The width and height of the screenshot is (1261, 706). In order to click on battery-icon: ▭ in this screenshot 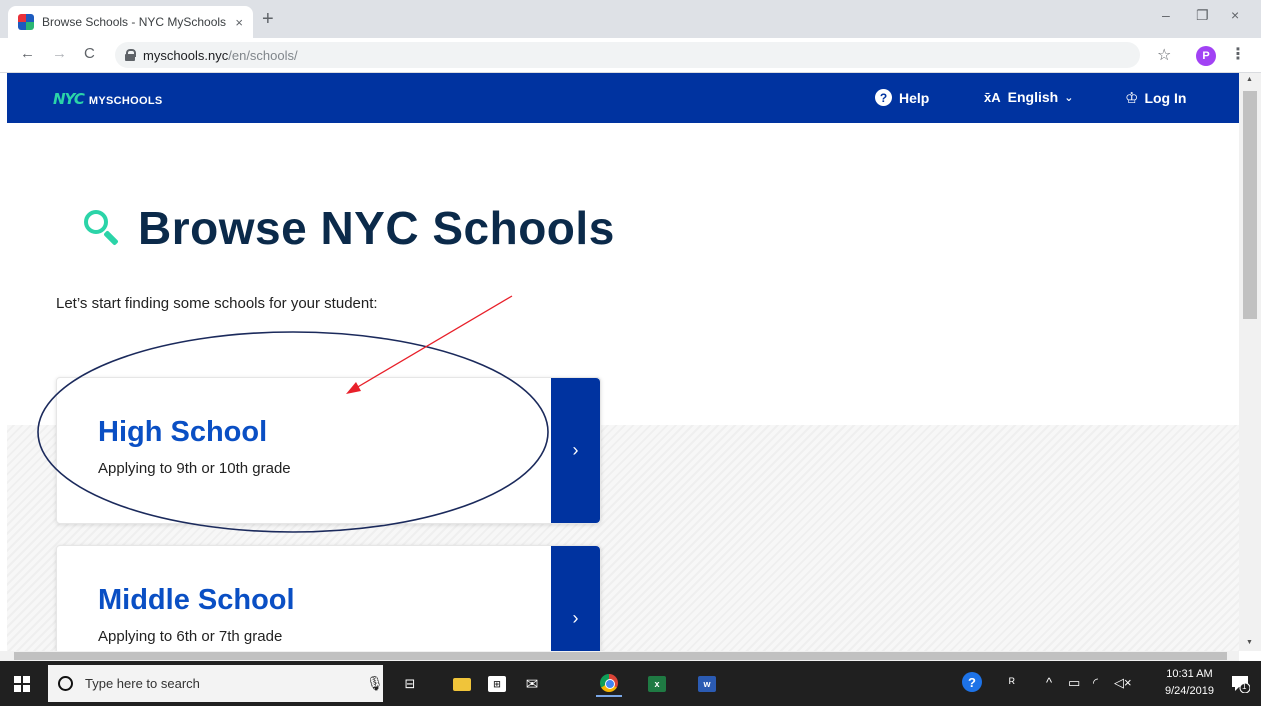, I will do `click(1074, 683)`.